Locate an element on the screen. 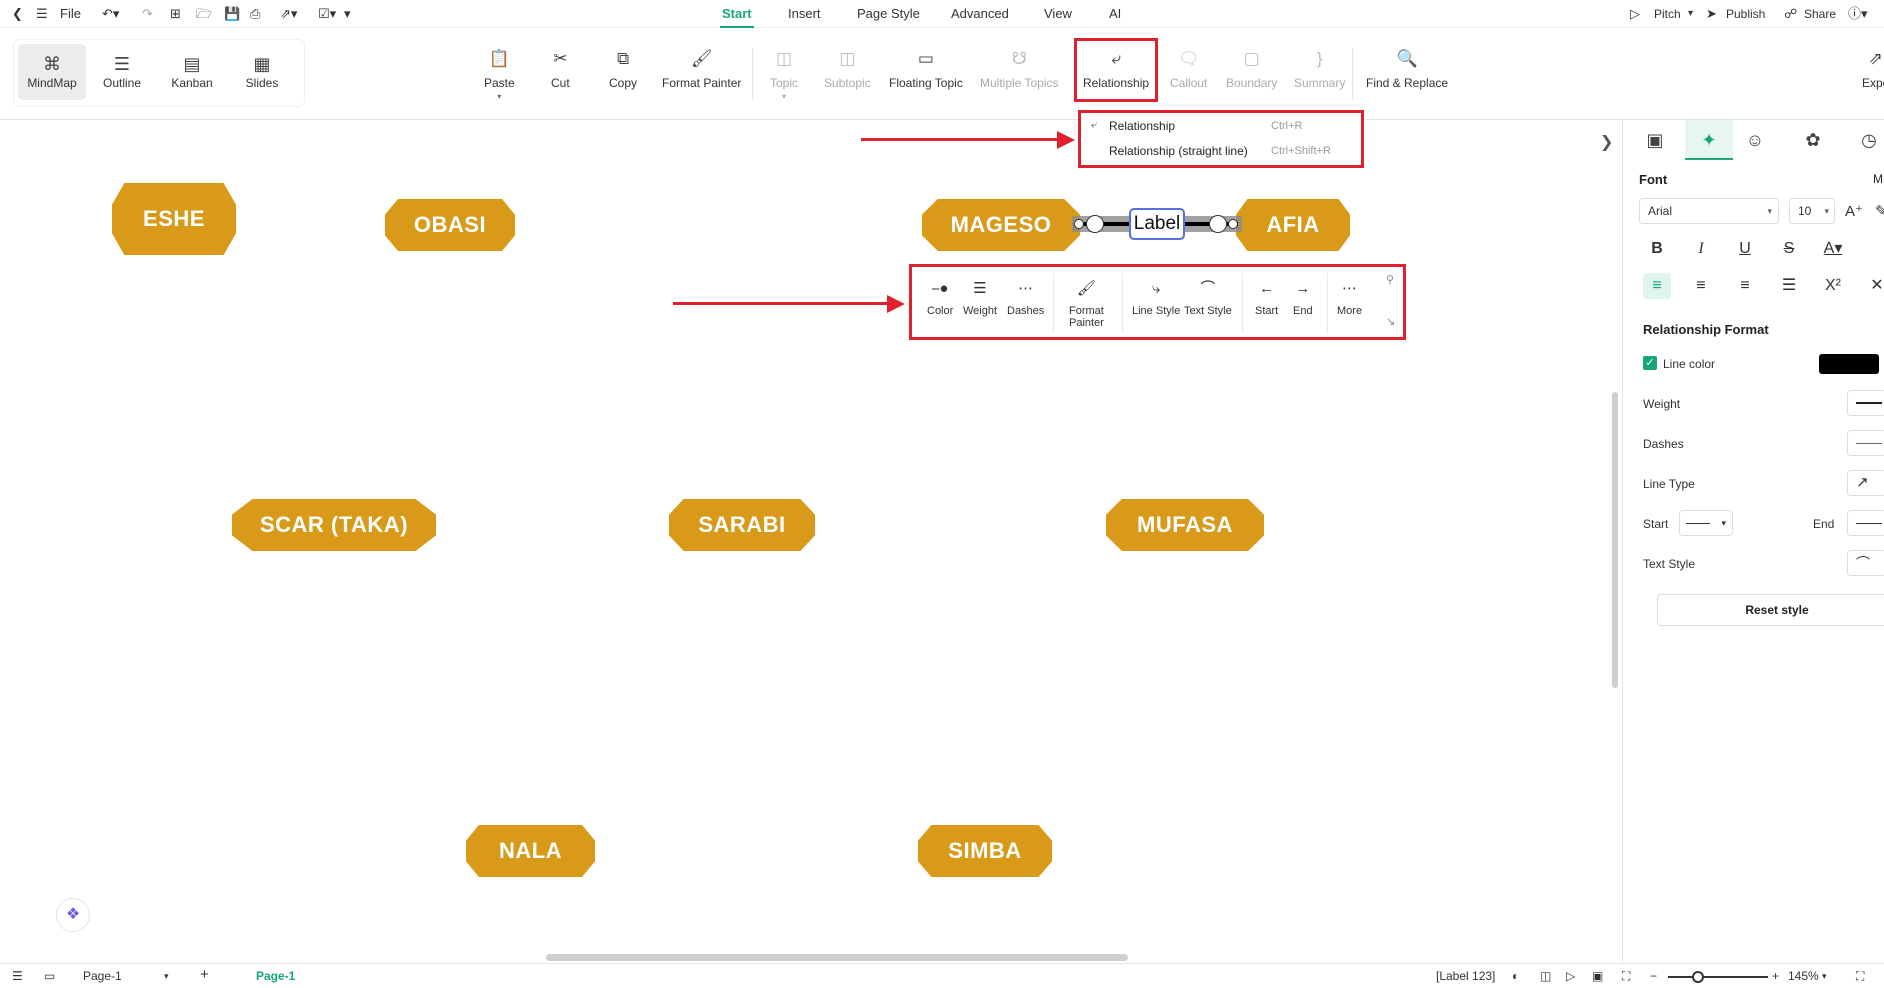 The height and width of the screenshot is (988, 1884). zoom-out-icon: − is located at coordinates (1653, 976).